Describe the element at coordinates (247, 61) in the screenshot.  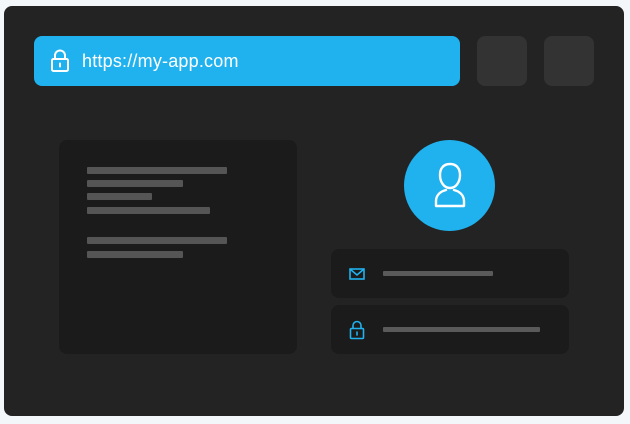
I see `address-bar: https://my-app.com` at that location.